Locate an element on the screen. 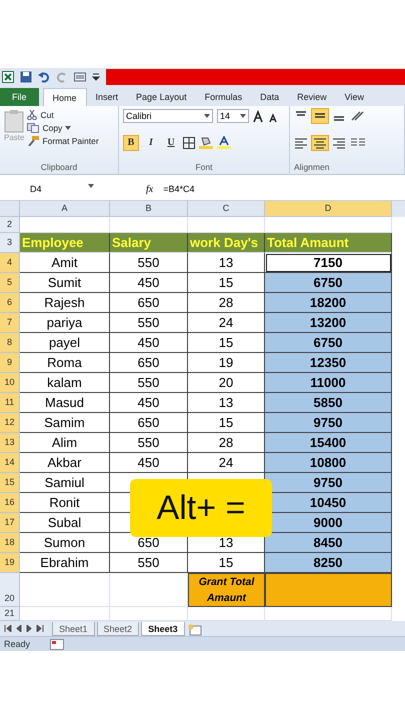 This screenshot has width=405, height=720. header-cell: work Day's is located at coordinates (226, 243).